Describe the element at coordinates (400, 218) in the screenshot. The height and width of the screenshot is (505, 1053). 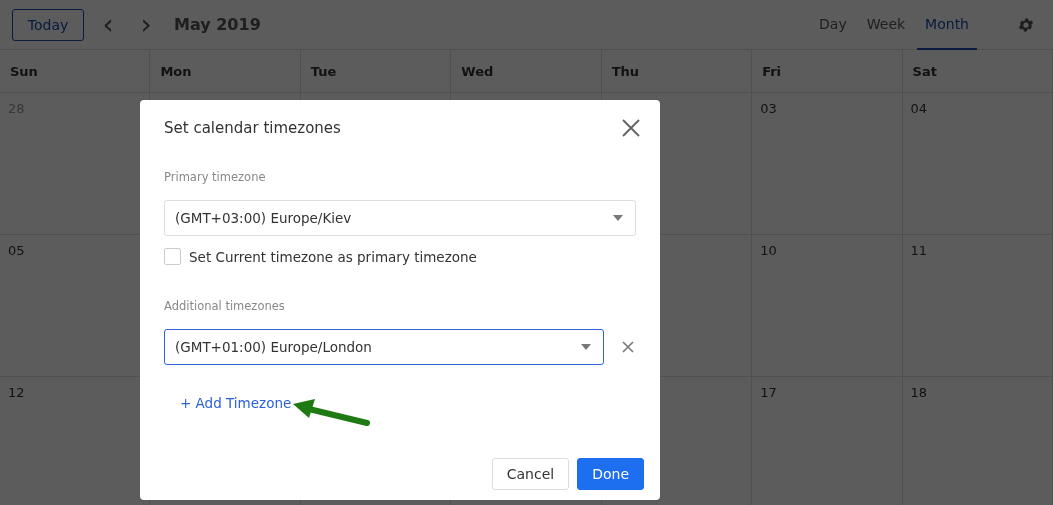
I see `timezone-select: (GMT+03:00) Europe/Kiev` at that location.